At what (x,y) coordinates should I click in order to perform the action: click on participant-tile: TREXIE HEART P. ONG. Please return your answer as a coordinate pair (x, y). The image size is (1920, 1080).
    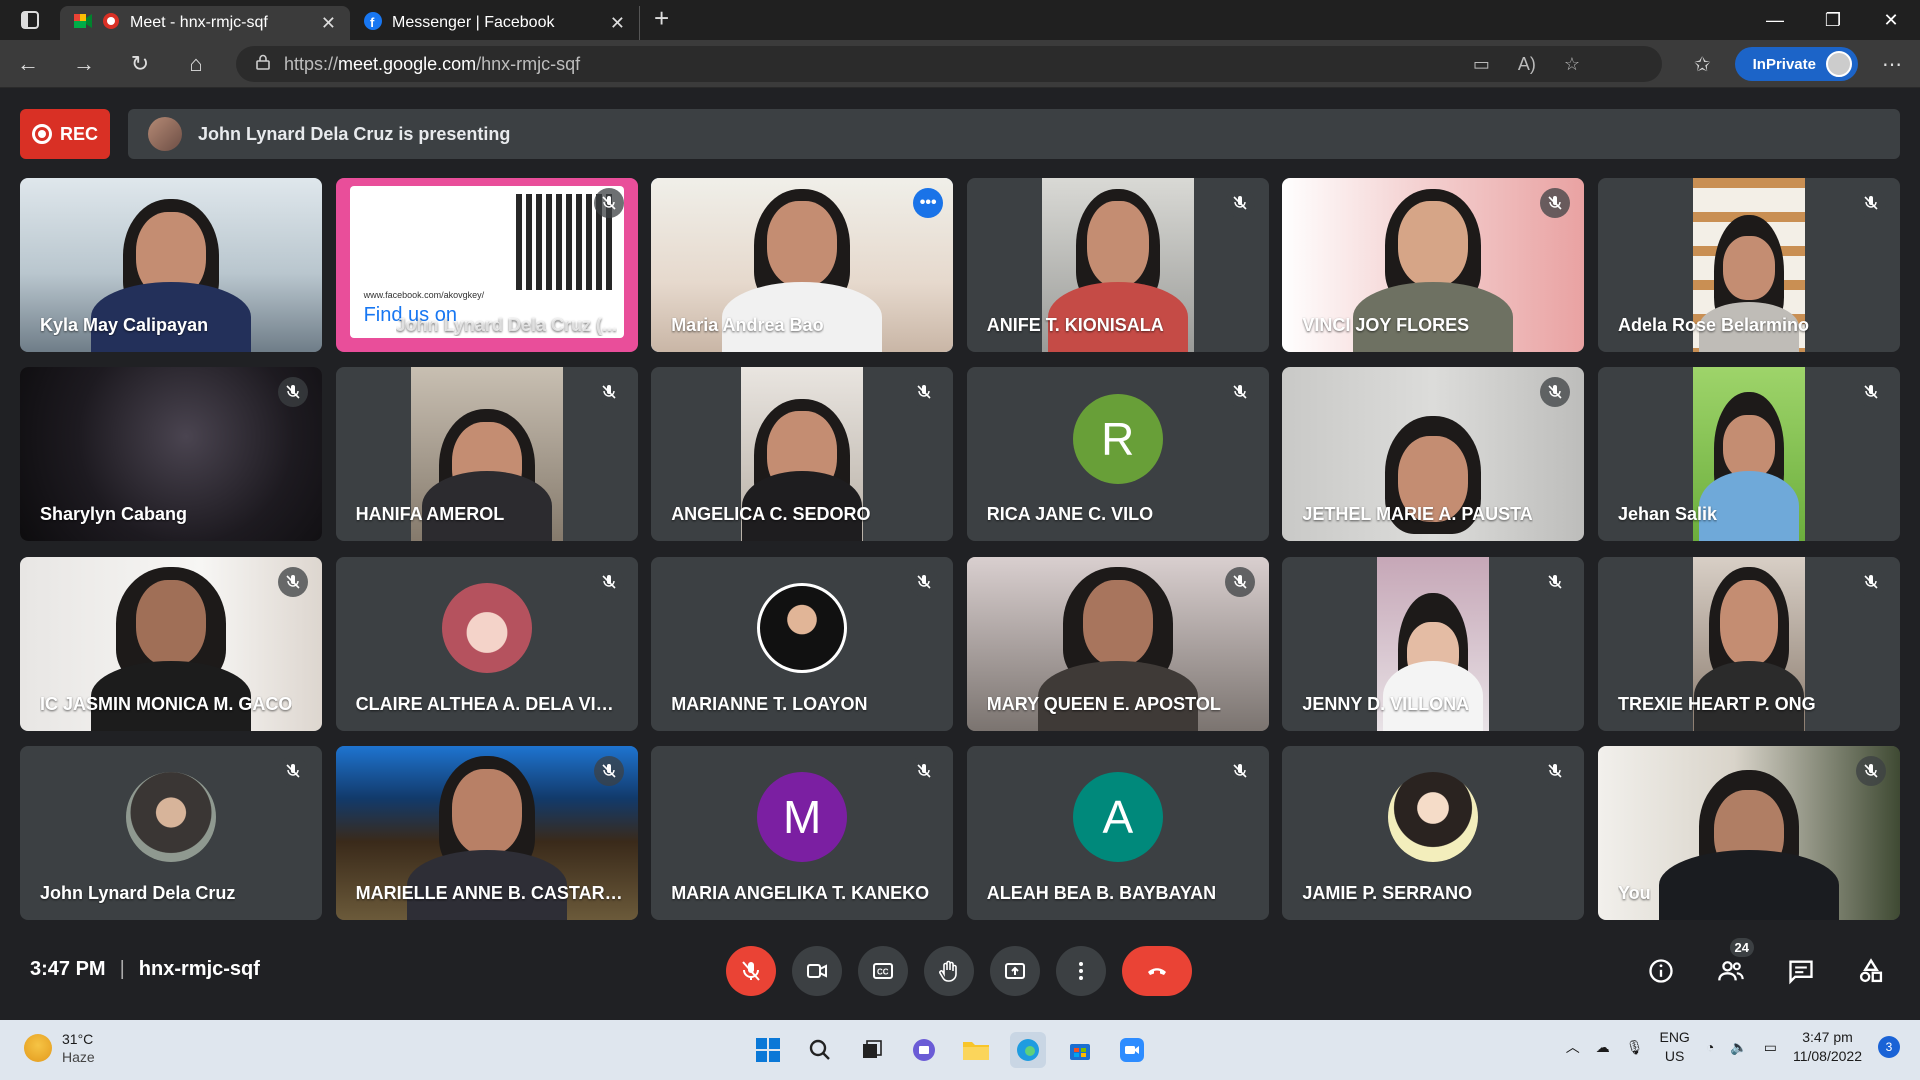
    Looking at the image, I should click on (1748, 643).